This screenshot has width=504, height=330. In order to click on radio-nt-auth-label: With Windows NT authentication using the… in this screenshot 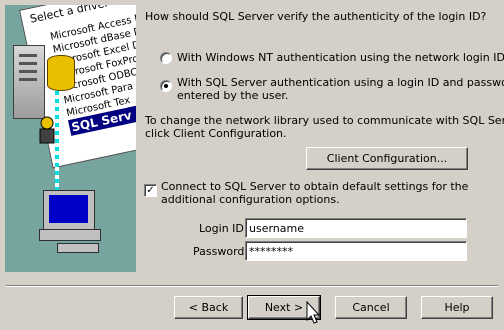, I will do `click(340, 57)`.